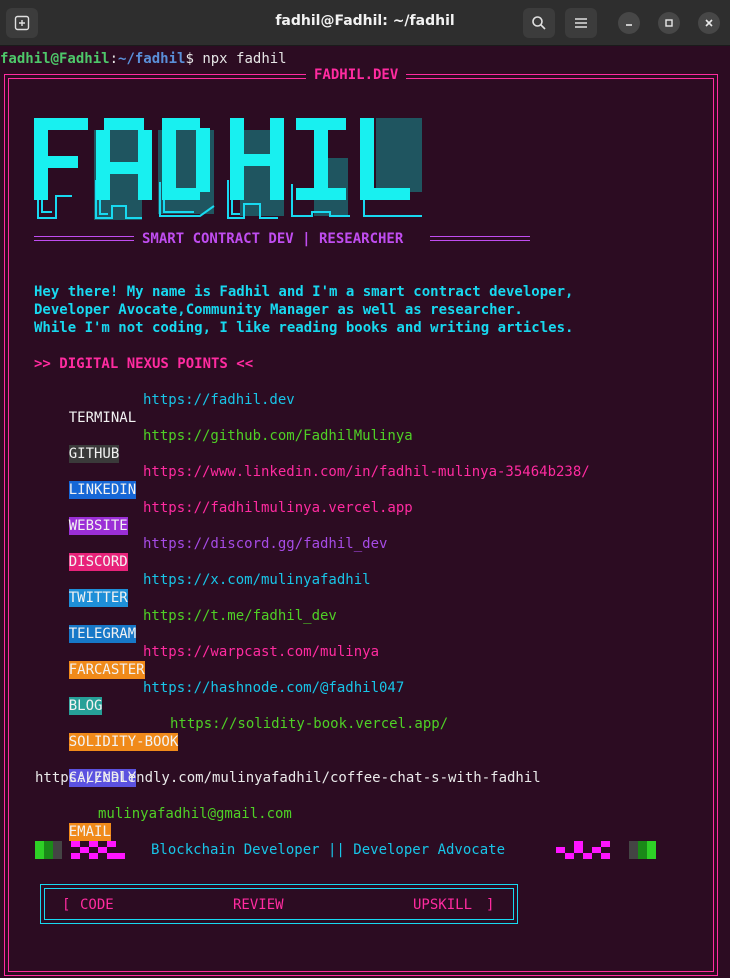 Image resolution: width=730 pixels, height=978 pixels. I want to click on prompt-user-host: fadhil@Fadhil, so click(55, 59).